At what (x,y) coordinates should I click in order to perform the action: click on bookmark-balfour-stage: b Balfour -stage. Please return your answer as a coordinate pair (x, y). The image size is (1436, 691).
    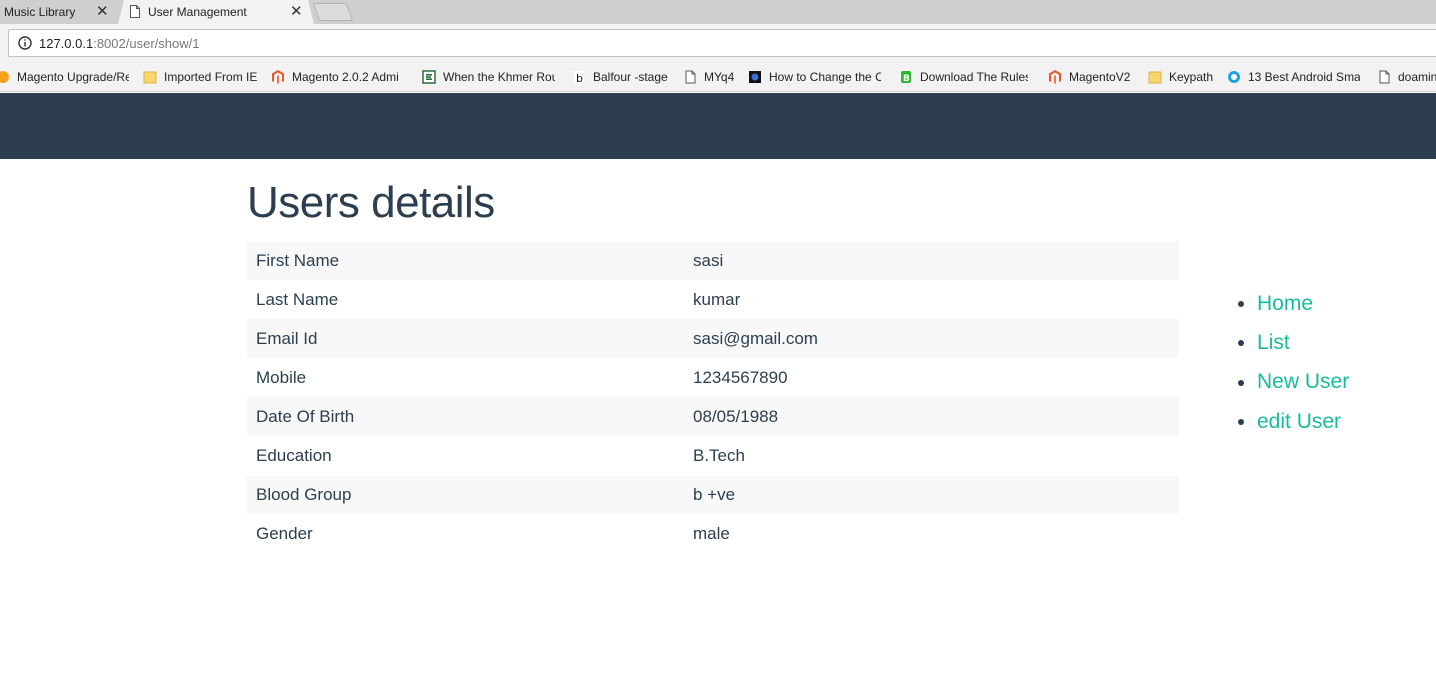
    Looking at the image, I should click on (622, 77).